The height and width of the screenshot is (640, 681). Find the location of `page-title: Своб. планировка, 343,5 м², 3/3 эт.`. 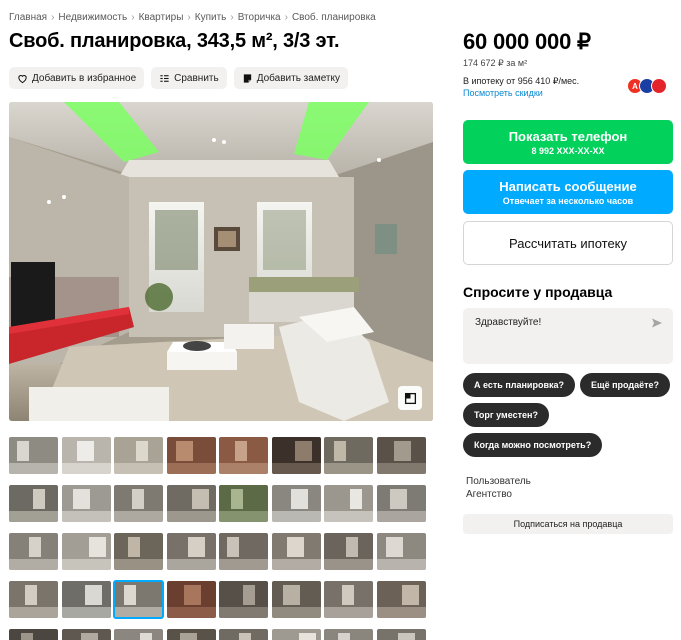

page-title: Своб. планировка, 343,5 м², 3/3 эт. is located at coordinates (174, 41).